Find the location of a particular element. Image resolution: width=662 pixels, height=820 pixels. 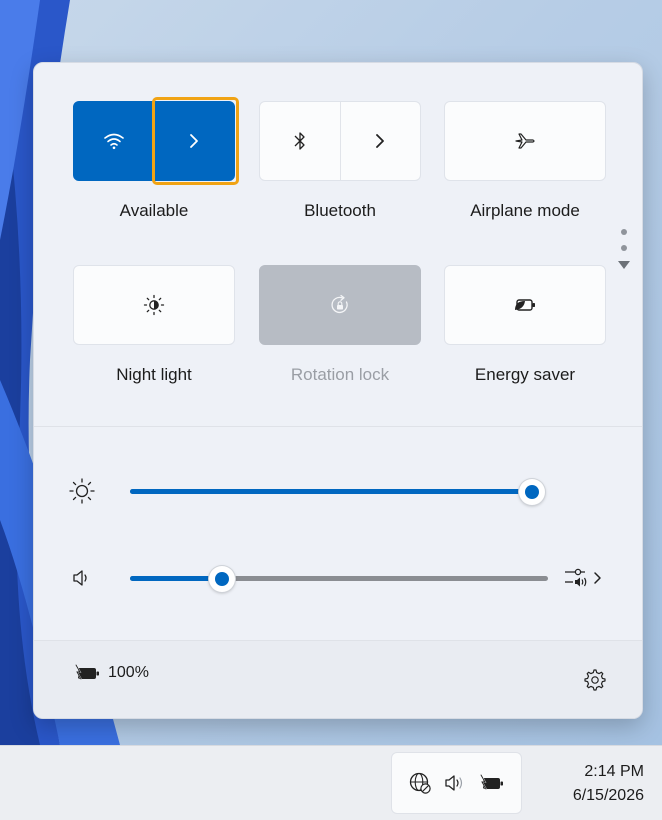

bluetooth-label: Bluetooth is located at coordinates (340, 210).